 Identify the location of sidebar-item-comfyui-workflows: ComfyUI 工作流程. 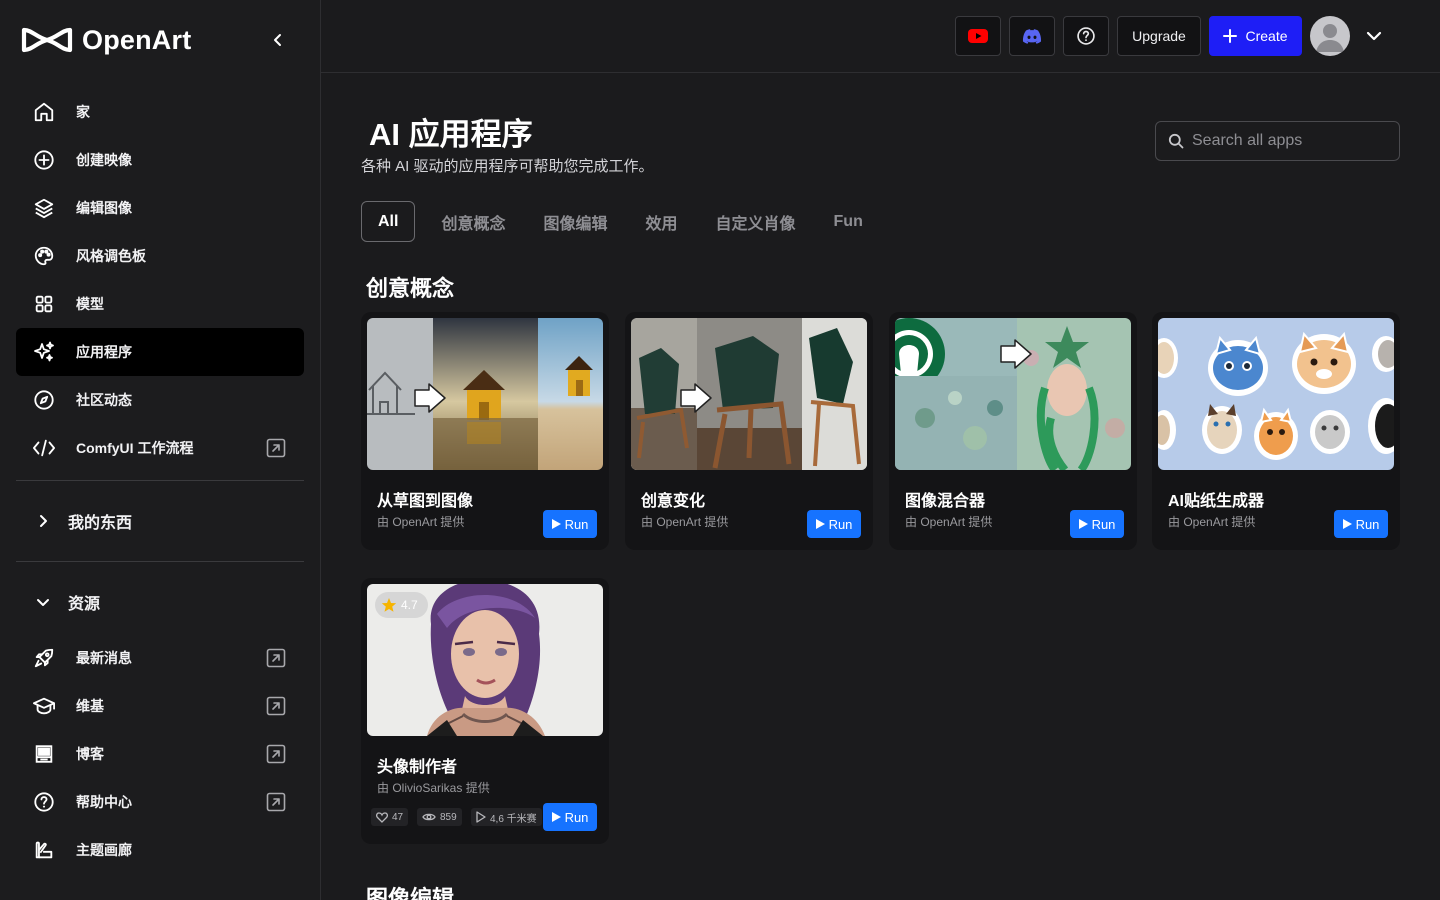
(160, 448).